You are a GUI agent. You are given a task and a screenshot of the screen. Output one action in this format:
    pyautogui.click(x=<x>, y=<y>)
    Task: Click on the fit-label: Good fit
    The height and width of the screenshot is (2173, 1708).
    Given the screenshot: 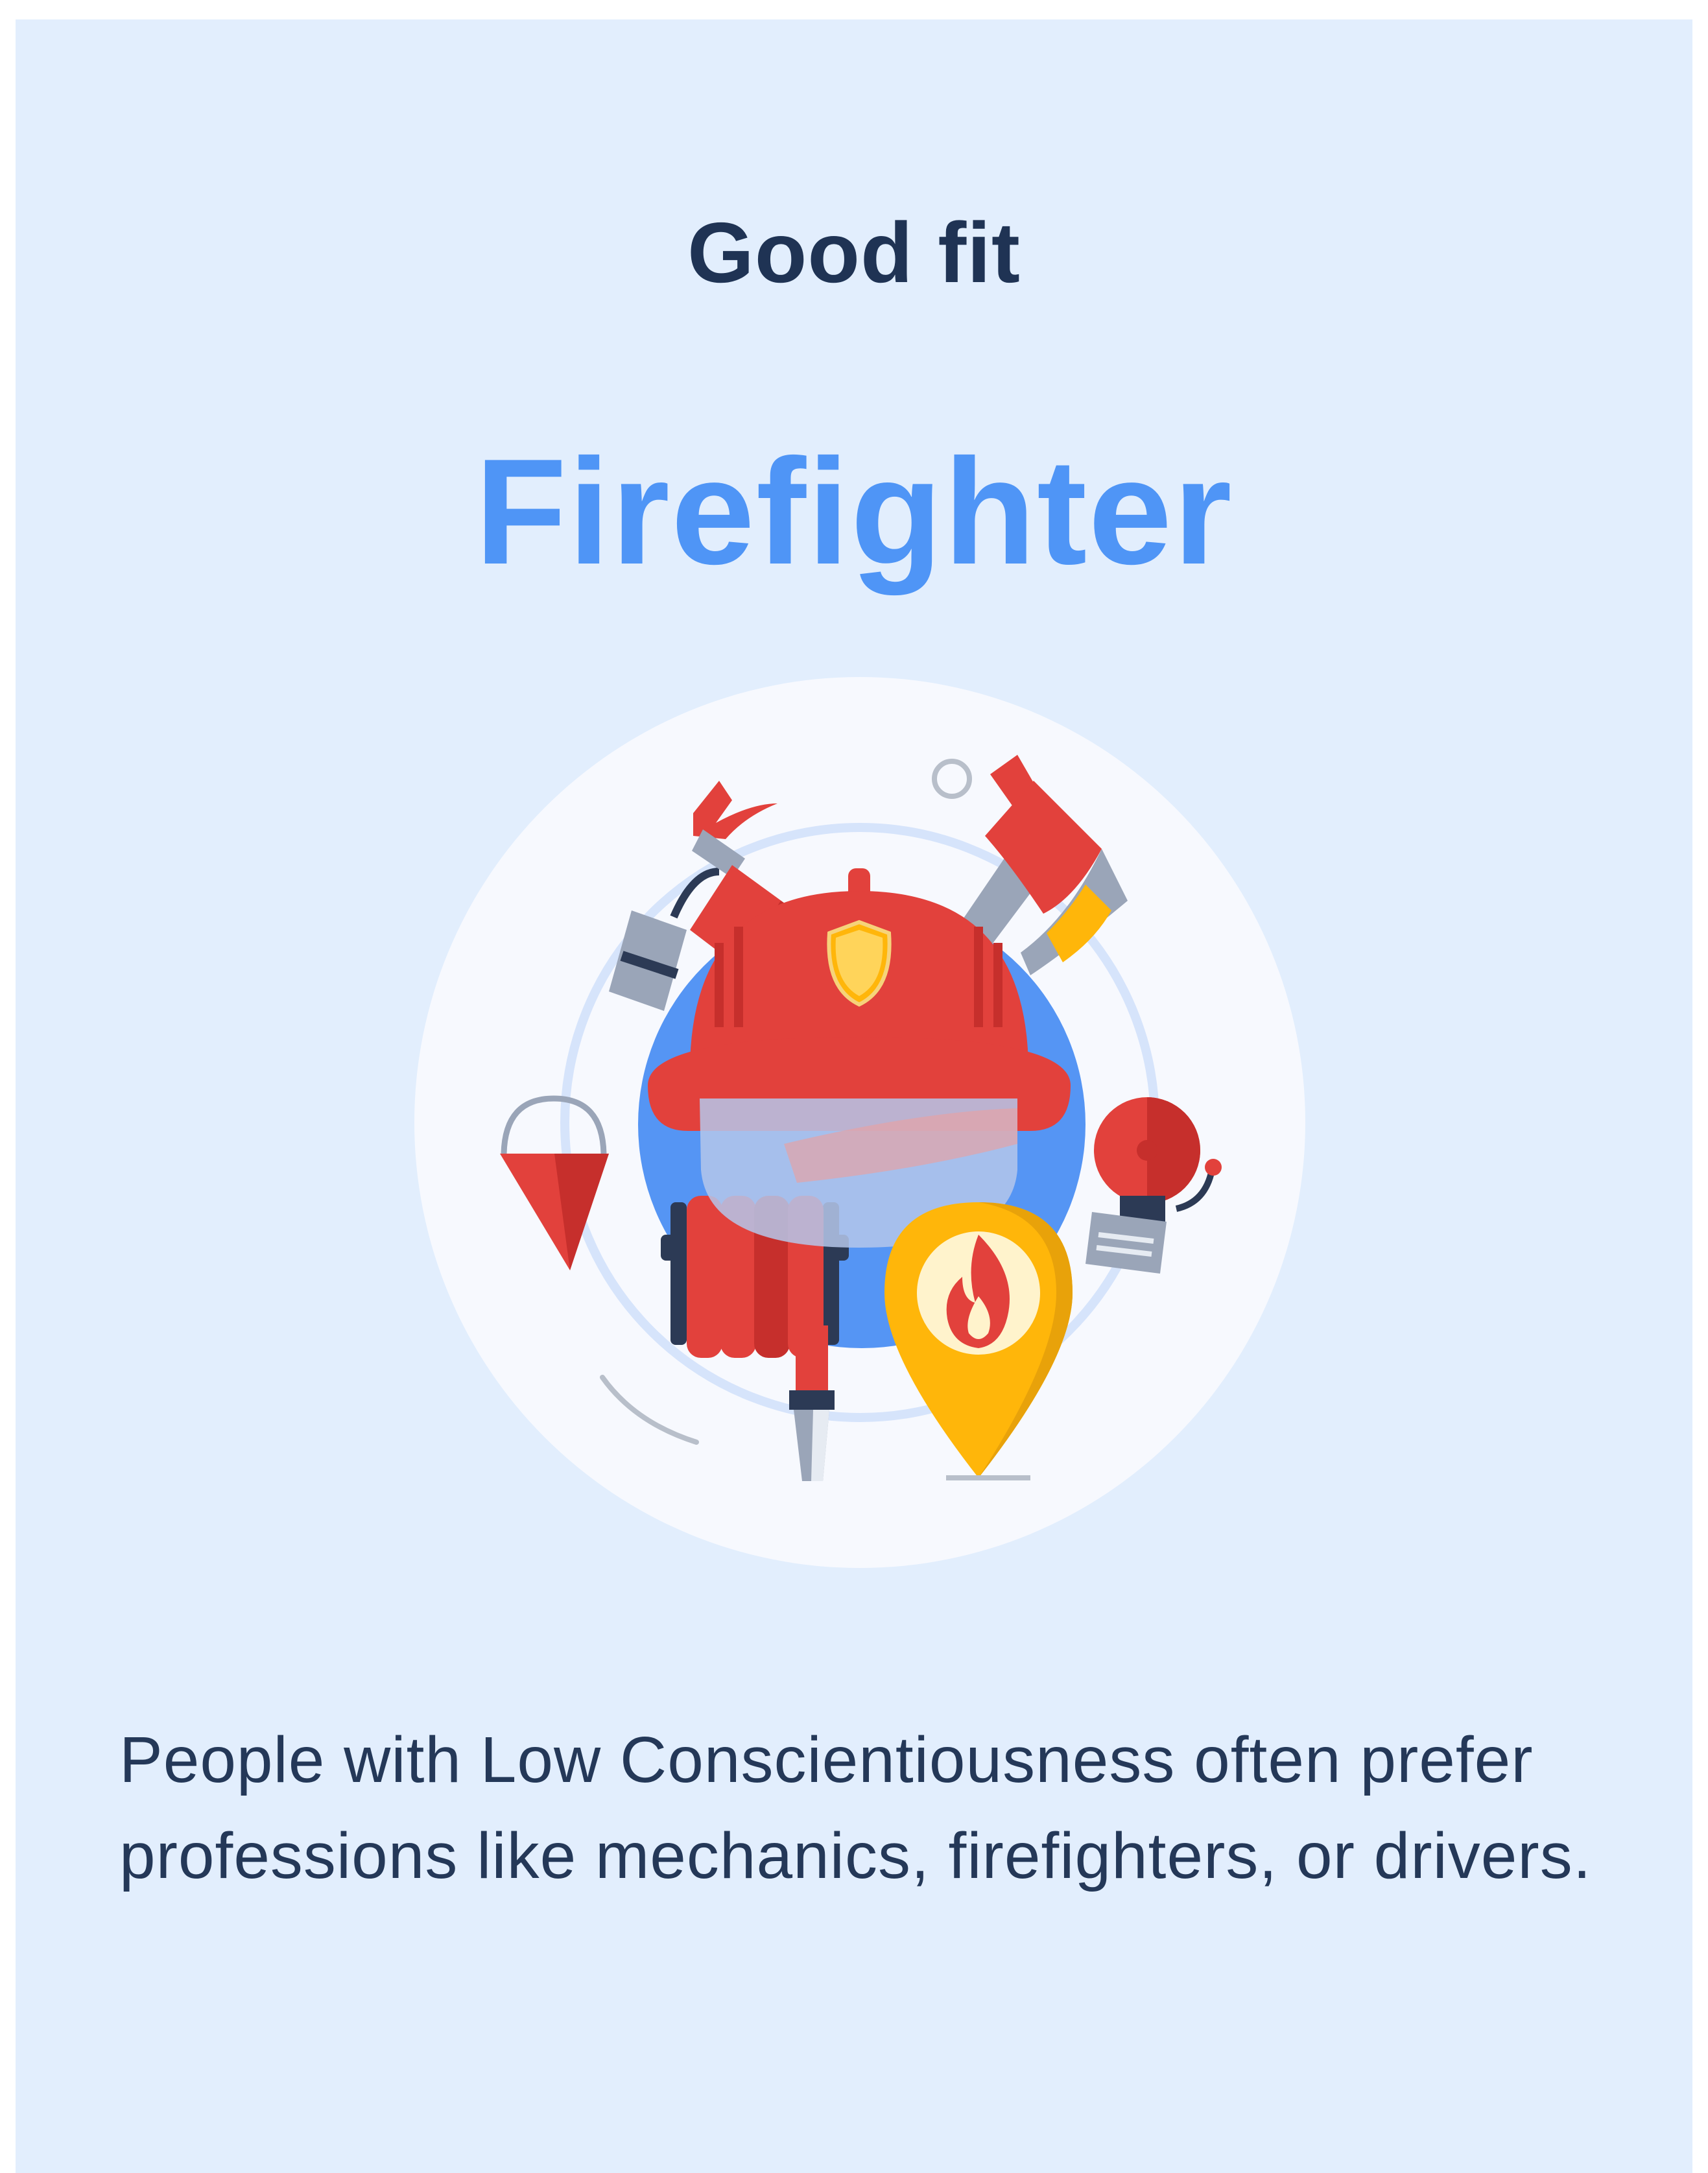 What is the action you would take?
    pyautogui.click(x=854, y=253)
    